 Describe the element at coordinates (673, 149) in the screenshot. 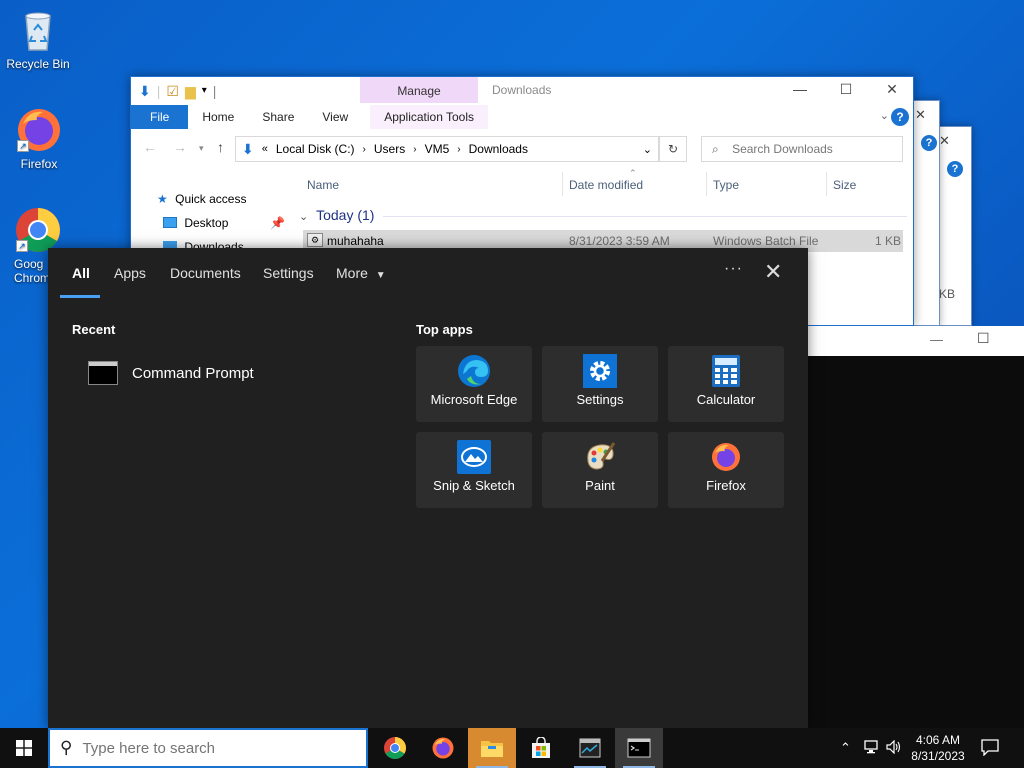

I see `refresh-button: ↻` at that location.